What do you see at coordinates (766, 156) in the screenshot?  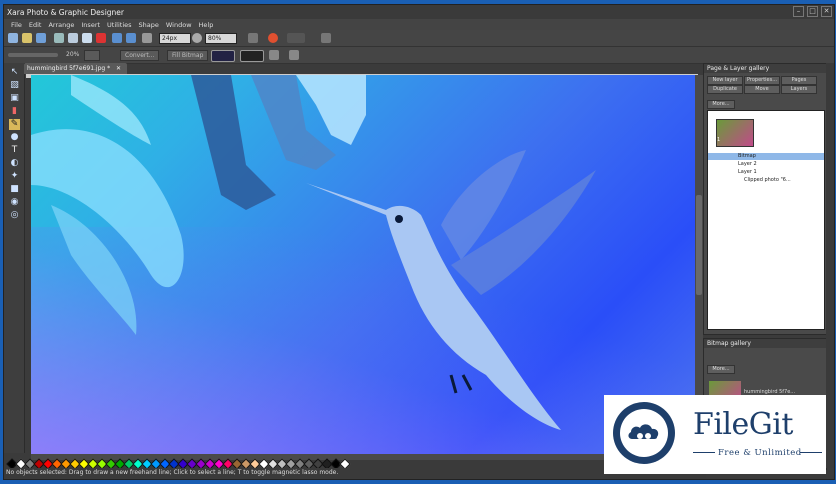 I see `layer-row: Bitmap` at bounding box center [766, 156].